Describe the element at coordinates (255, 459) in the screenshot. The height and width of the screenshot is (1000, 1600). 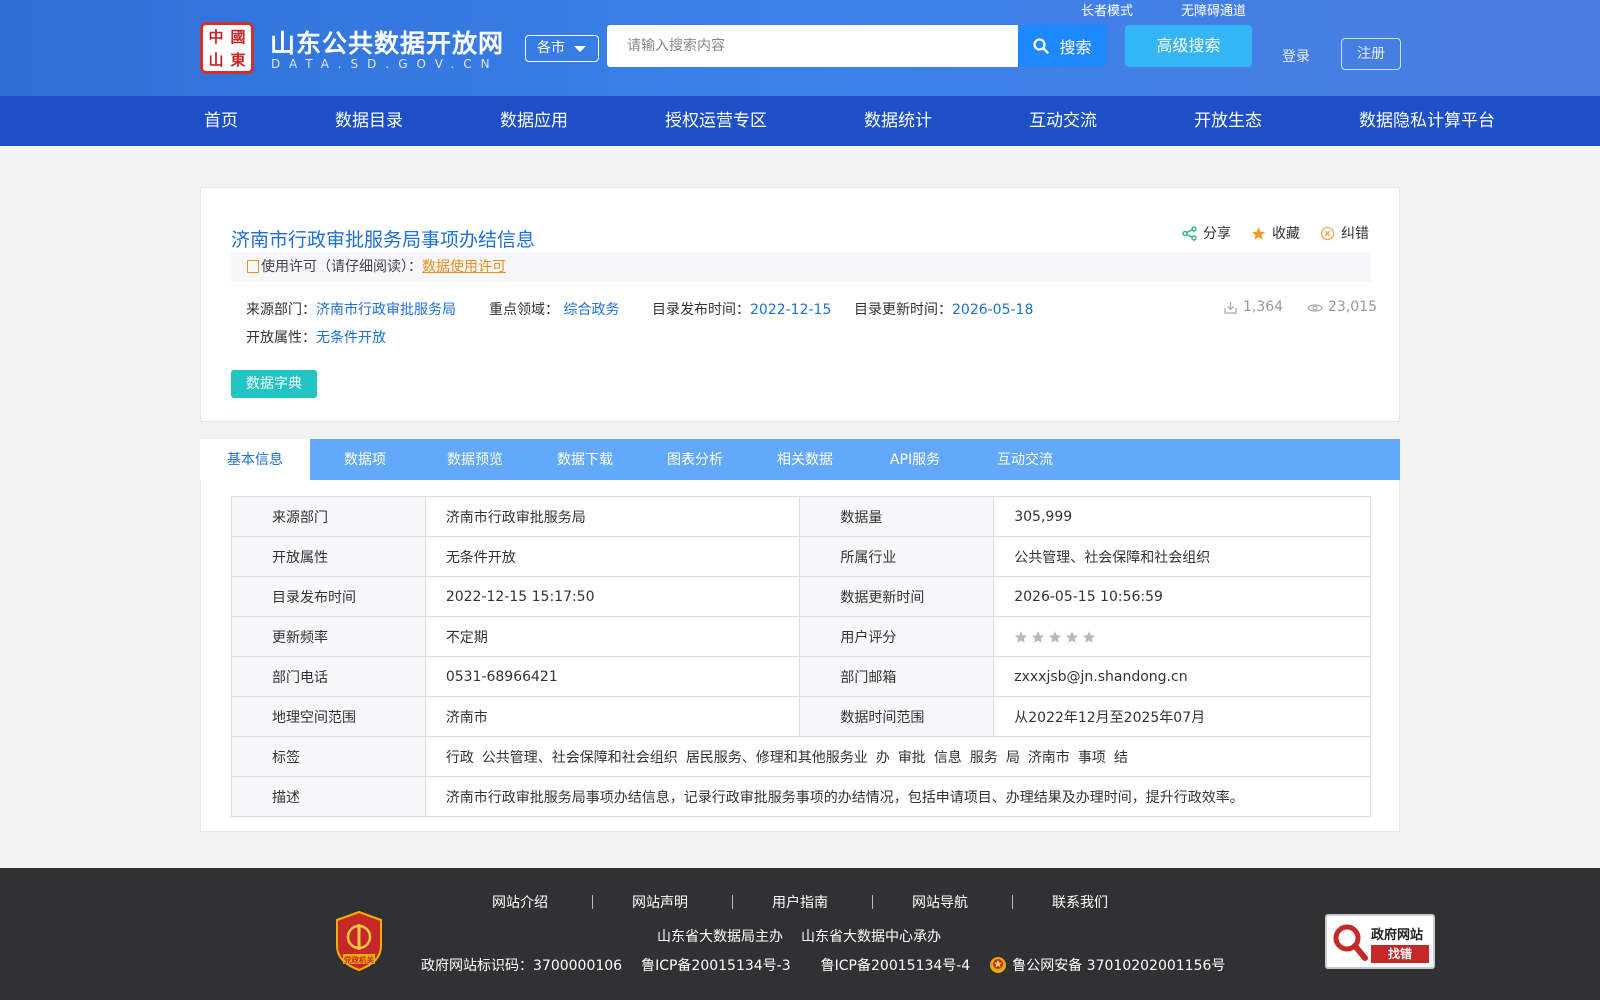
I see `tab-basic-info: 基本信息` at that location.